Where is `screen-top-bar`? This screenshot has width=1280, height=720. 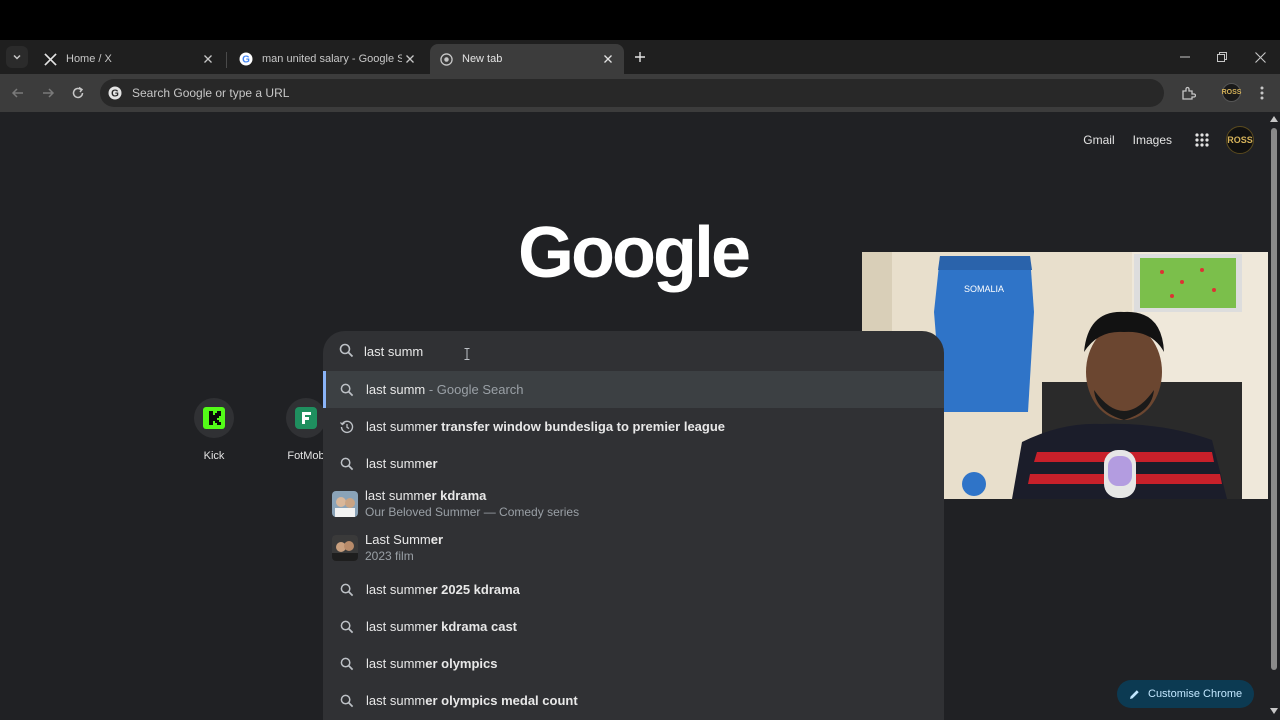 screen-top-bar is located at coordinates (640, 20).